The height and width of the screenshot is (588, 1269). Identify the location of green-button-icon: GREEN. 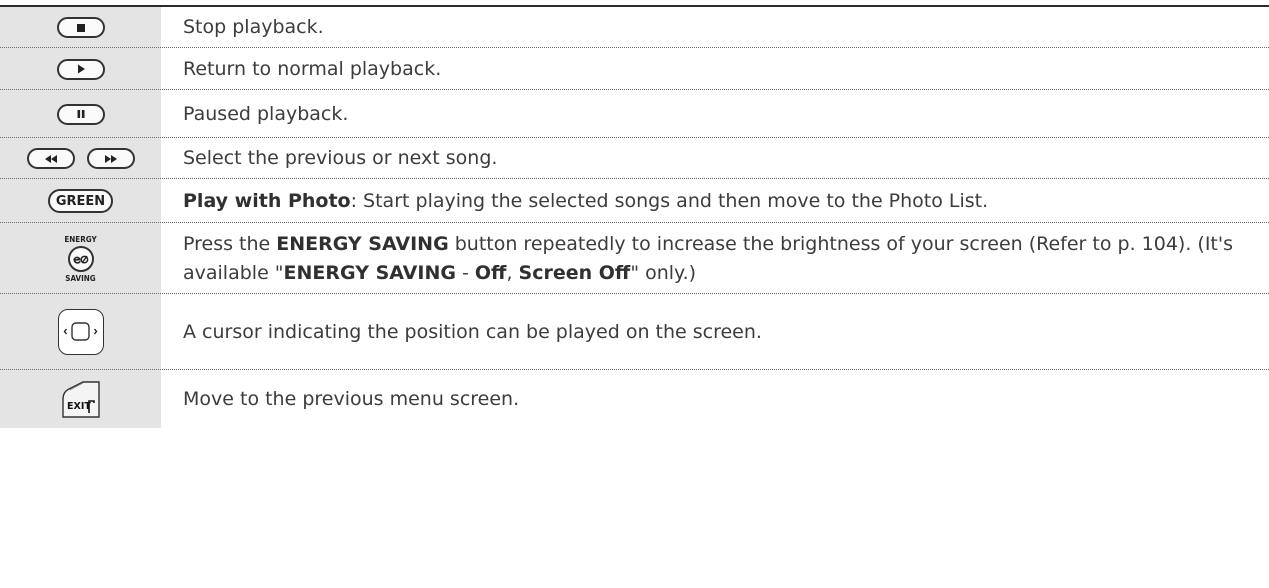
(80, 201).